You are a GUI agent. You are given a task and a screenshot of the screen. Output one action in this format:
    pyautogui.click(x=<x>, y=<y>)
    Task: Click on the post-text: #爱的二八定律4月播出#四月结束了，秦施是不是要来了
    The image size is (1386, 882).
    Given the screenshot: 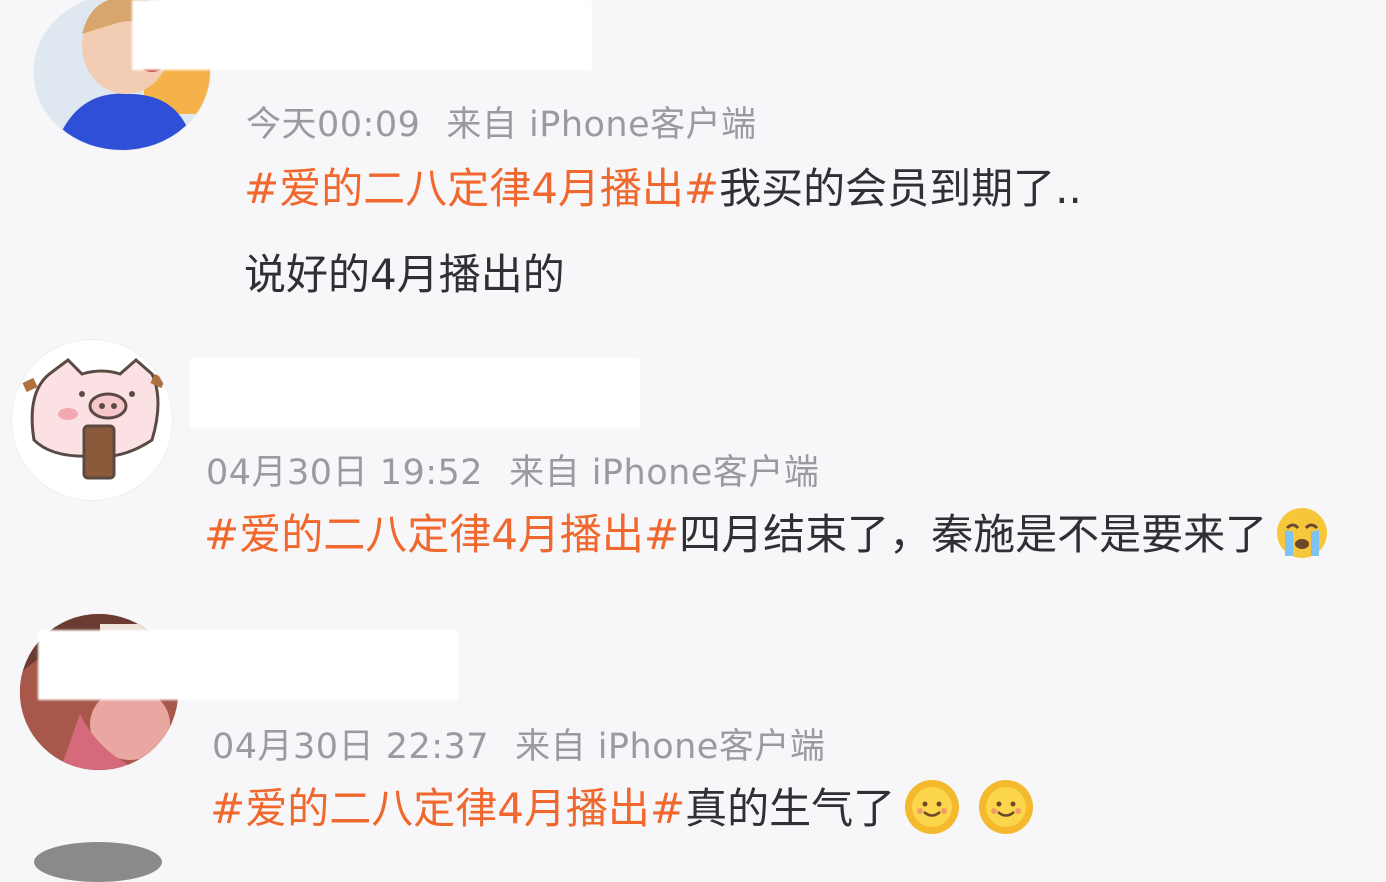 What is the action you would take?
    pyautogui.click(x=766, y=537)
    